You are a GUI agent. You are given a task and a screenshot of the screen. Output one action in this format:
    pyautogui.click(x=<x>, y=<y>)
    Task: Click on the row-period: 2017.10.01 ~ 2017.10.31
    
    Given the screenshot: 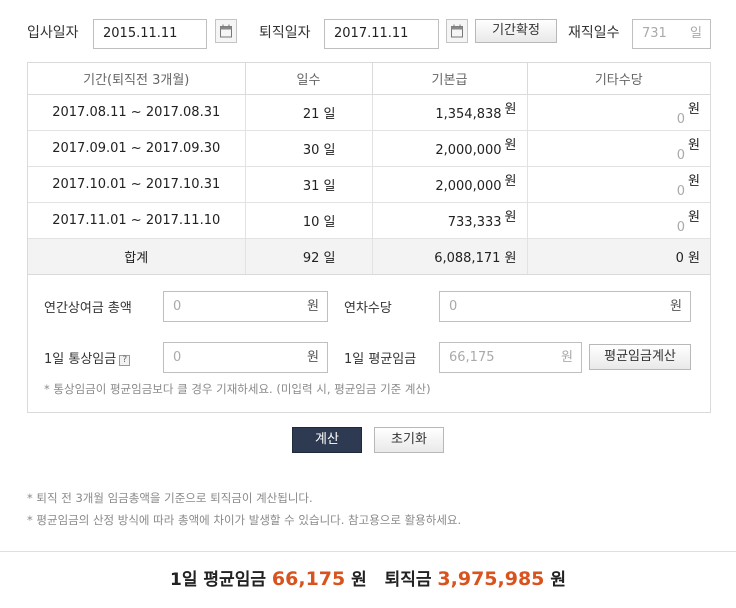 What is the action you would take?
    pyautogui.click(x=137, y=184)
    